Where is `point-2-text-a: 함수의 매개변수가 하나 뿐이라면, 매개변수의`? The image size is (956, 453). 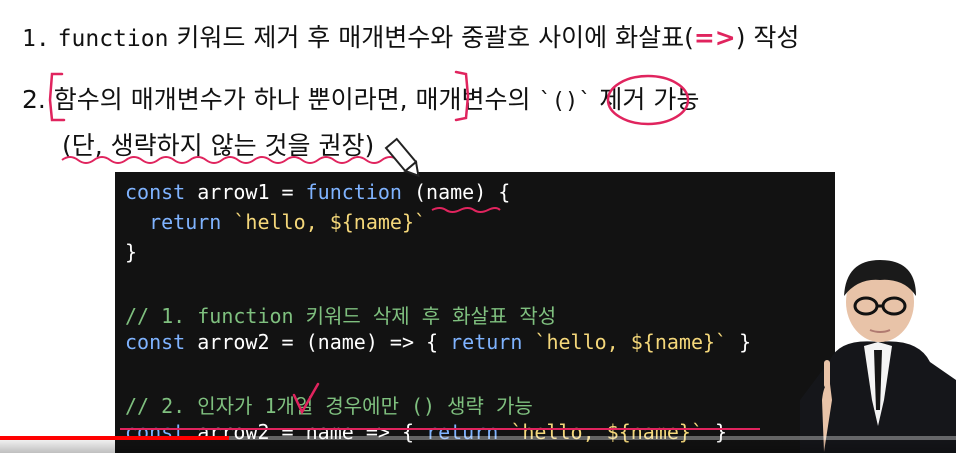 point-2-text-a: 함수의 매개변수가 하나 뿐이라면, 매개변수의 is located at coordinates (292, 99).